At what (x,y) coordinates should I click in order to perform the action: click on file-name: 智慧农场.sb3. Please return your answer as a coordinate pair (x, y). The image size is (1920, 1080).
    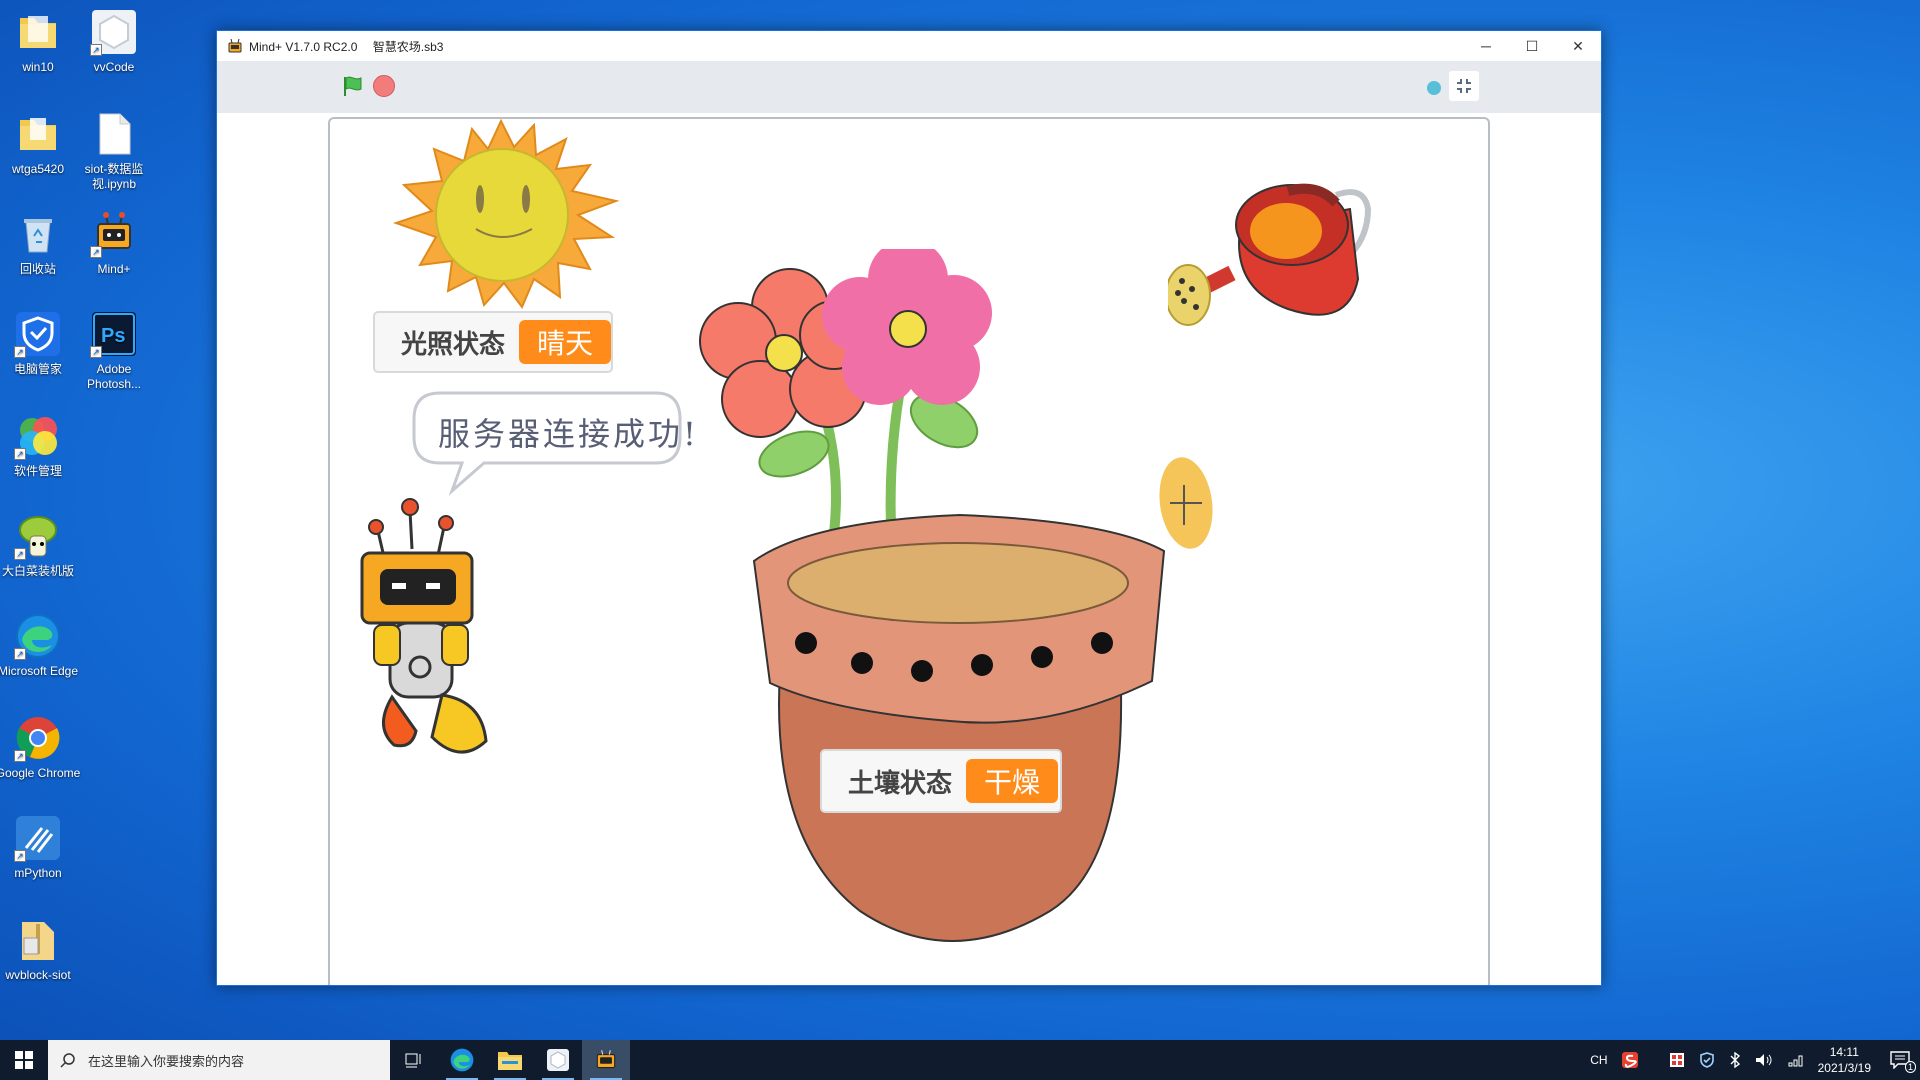
    Looking at the image, I should click on (408, 46).